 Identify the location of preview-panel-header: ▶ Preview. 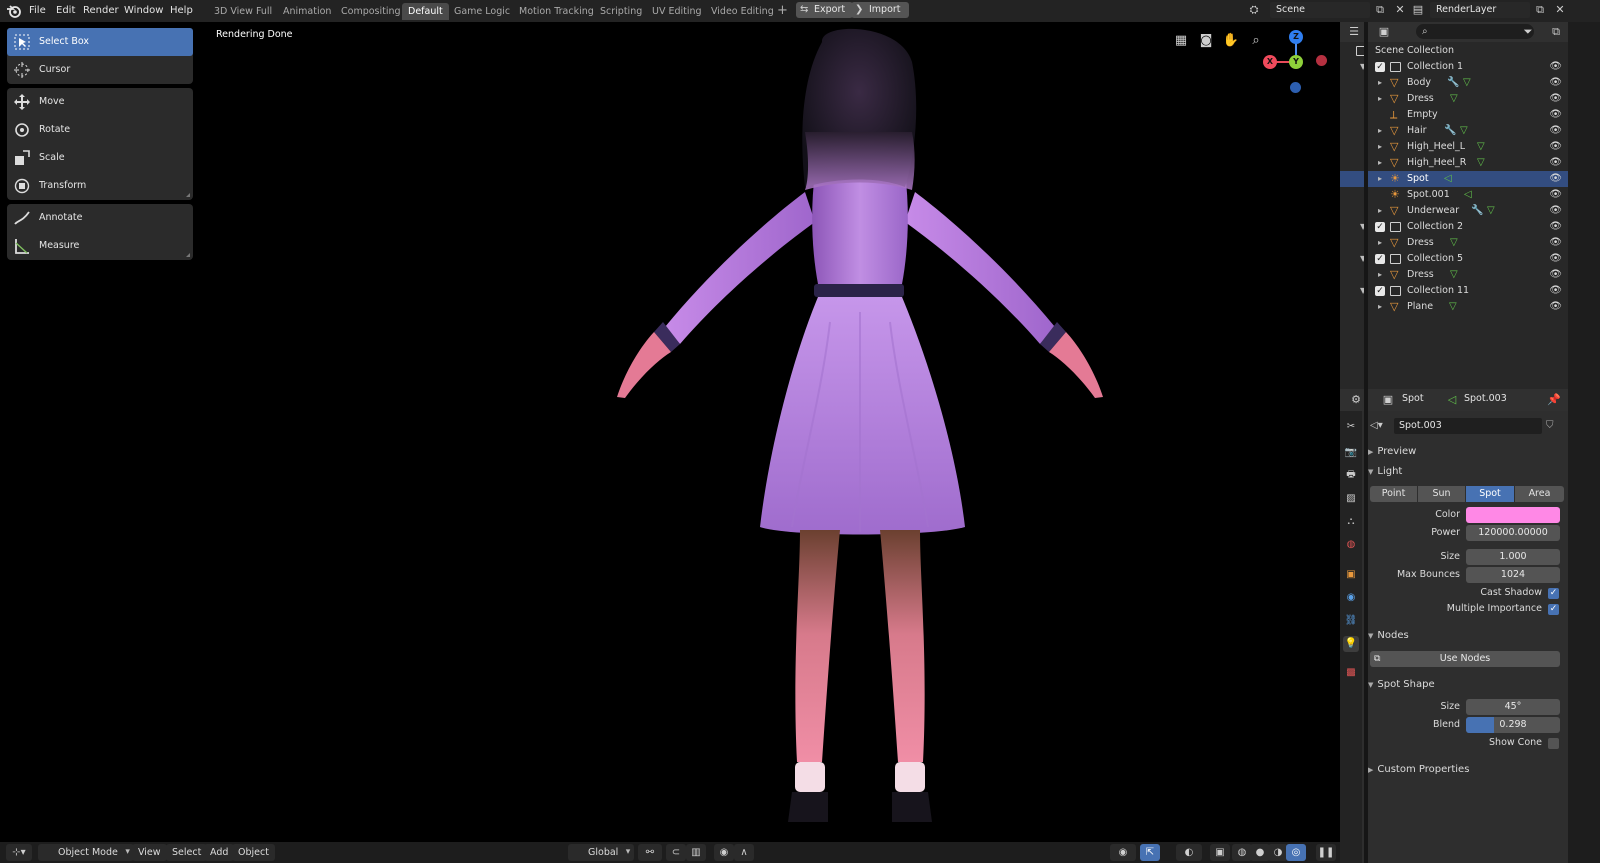
(1392, 452).